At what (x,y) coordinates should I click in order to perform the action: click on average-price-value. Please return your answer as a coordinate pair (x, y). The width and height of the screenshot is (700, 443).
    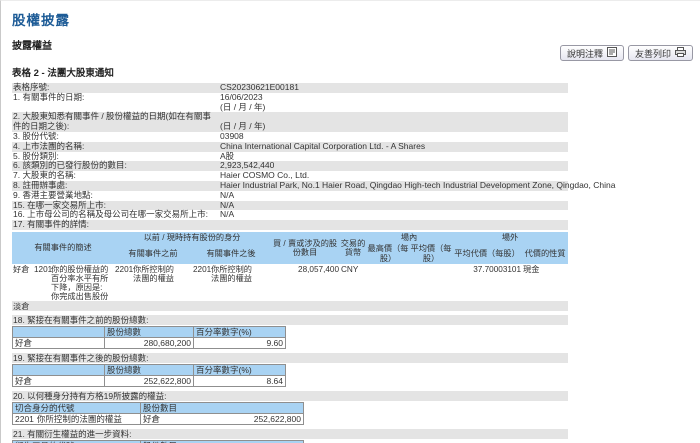
    Looking at the image, I should click on (431, 282).